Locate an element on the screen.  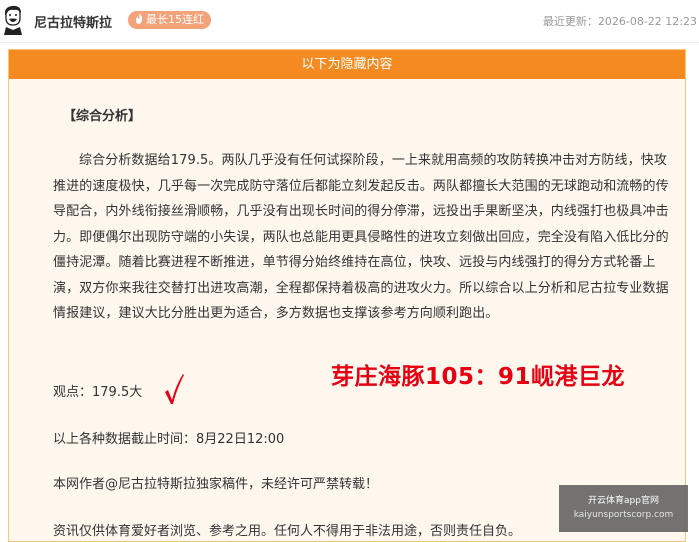
viewpoint-line: 观点：179.5大 is located at coordinates (98, 392).